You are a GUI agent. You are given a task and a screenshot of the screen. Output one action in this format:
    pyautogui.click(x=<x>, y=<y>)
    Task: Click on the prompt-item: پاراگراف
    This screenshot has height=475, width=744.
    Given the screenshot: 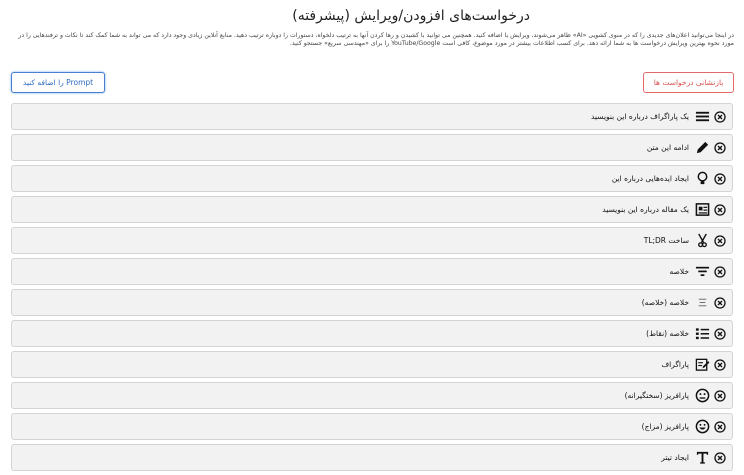 What is the action you would take?
    pyautogui.click(x=372, y=364)
    